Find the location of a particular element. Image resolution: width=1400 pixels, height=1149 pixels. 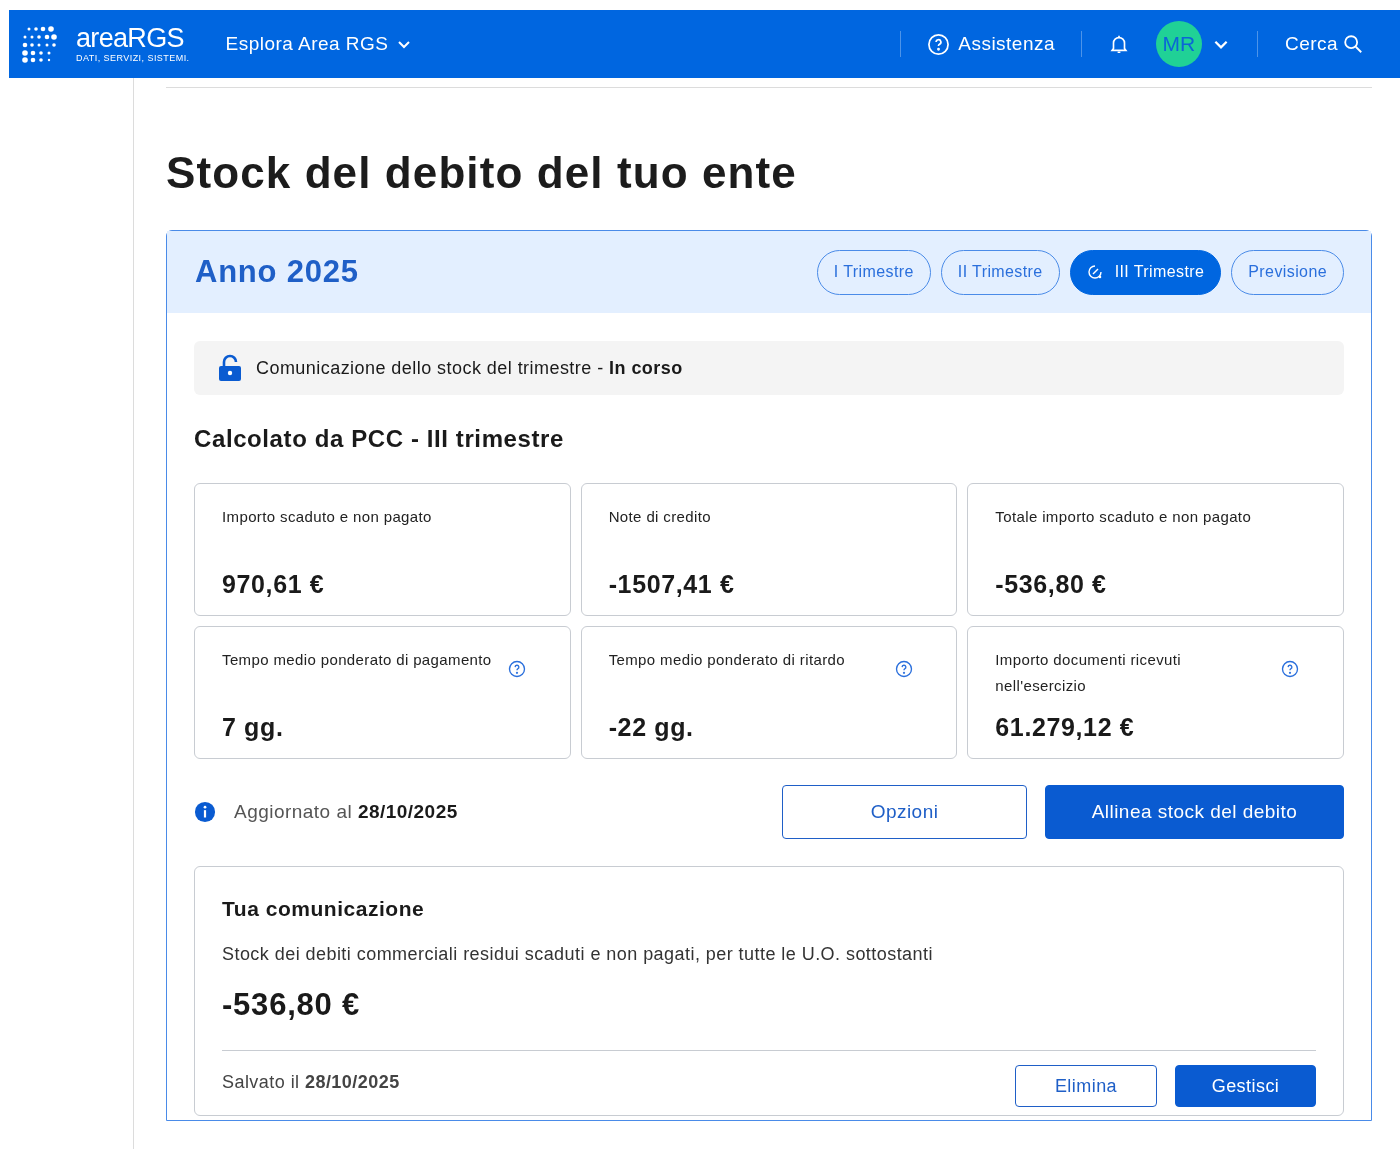

metric-label: Note di credito is located at coordinates (660, 517).